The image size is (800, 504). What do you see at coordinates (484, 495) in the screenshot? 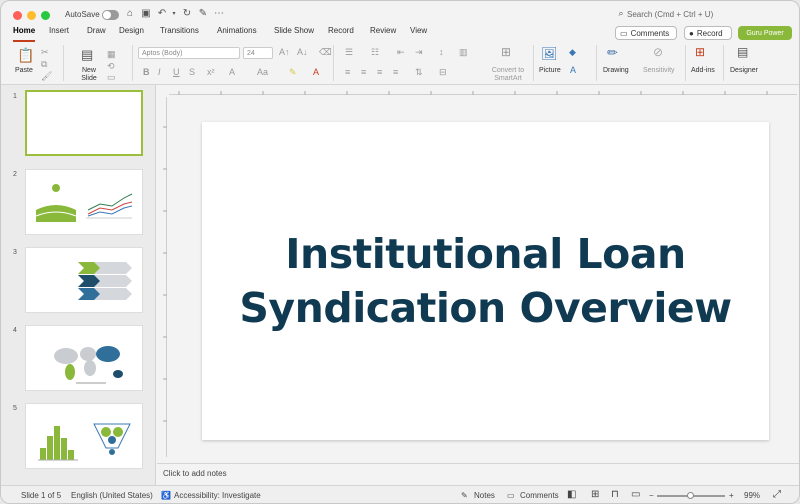
I see `notes-toggle: Notes` at bounding box center [484, 495].